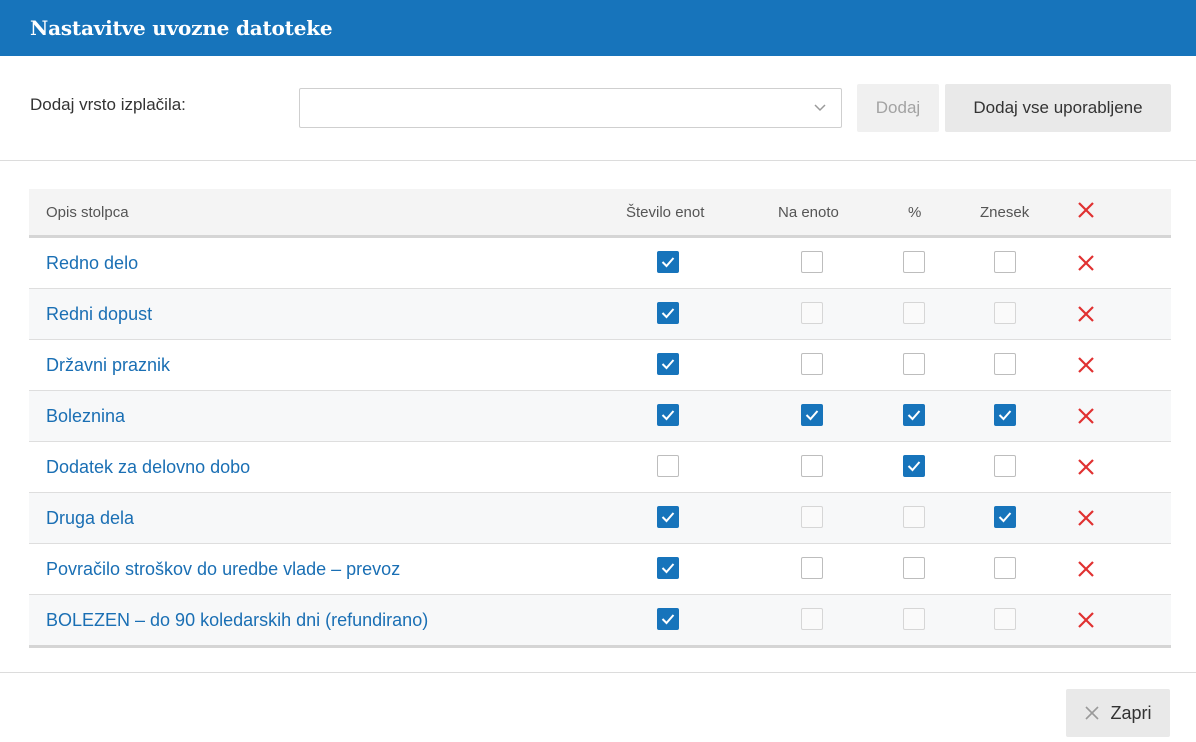  Describe the element at coordinates (87, 212) in the screenshot. I see `header-description: Opis stolpca` at that location.